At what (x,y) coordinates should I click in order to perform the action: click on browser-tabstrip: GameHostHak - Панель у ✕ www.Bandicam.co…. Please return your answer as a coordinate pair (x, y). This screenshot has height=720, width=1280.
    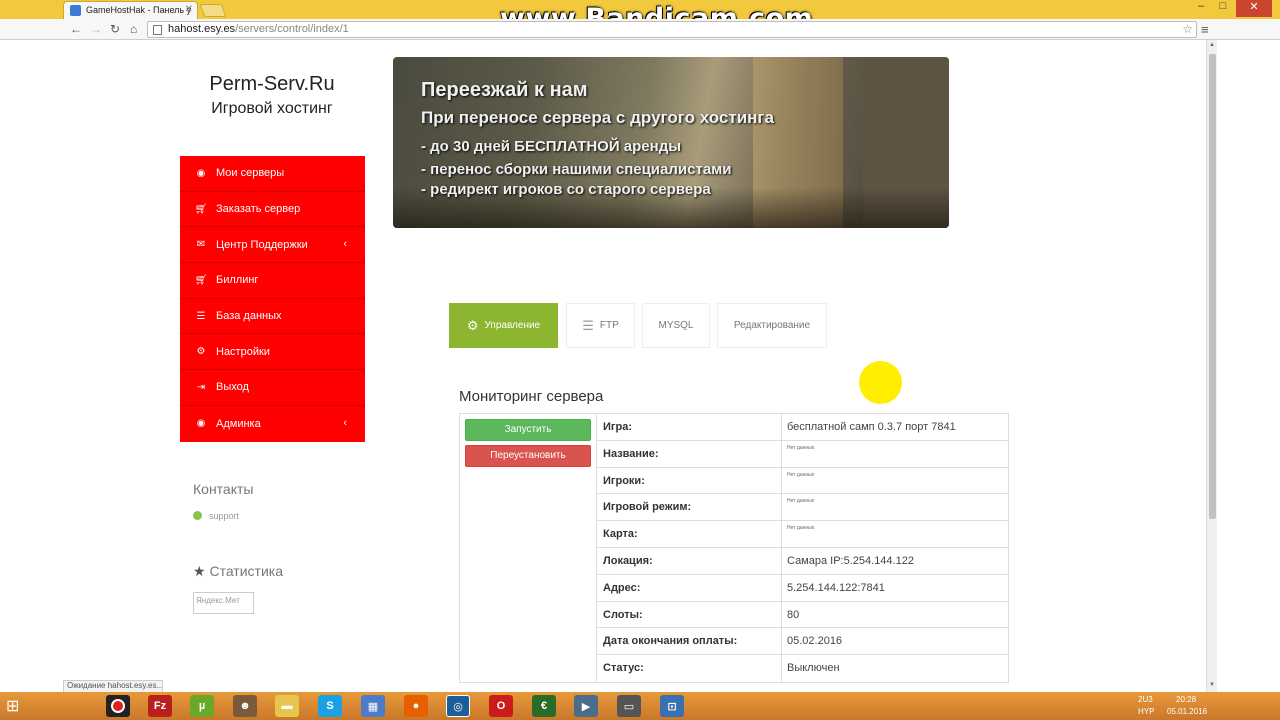
    Looking at the image, I should click on (640, 17).